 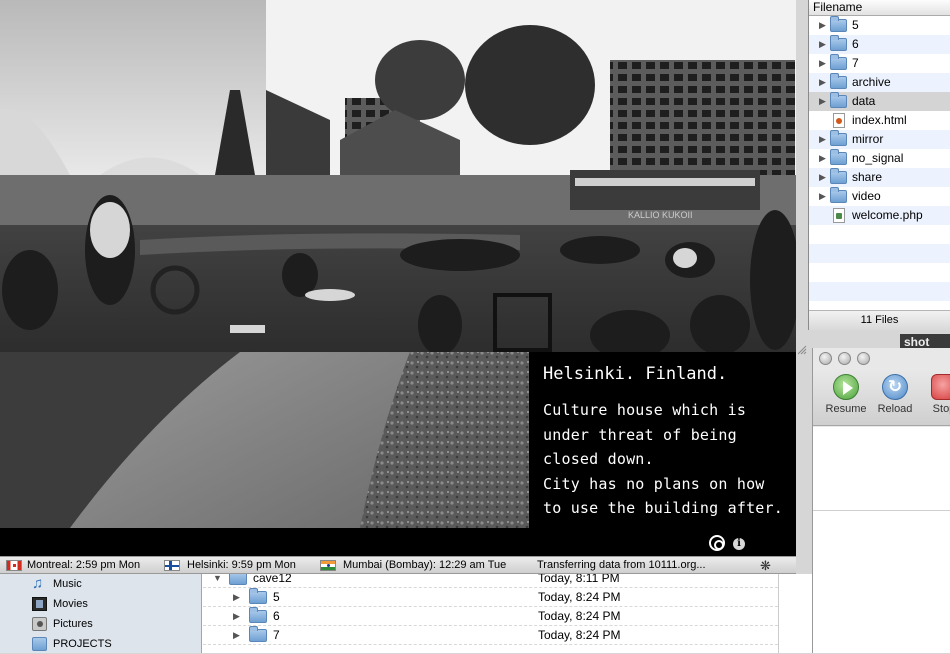 I want to click on sidebar-item-label: Movies, so click(x=70, y=604).